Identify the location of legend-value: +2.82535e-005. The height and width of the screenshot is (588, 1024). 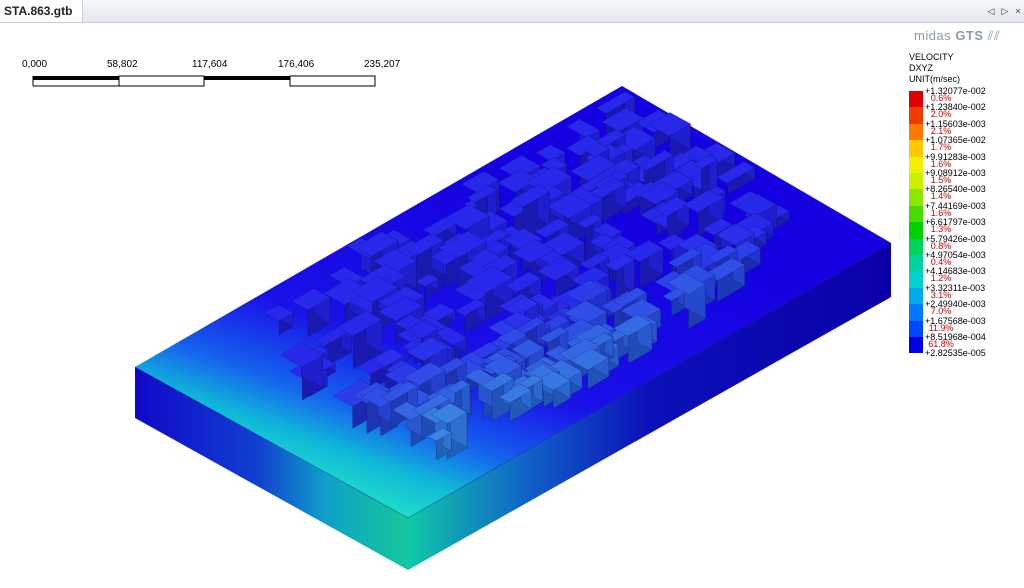
(955, 353).